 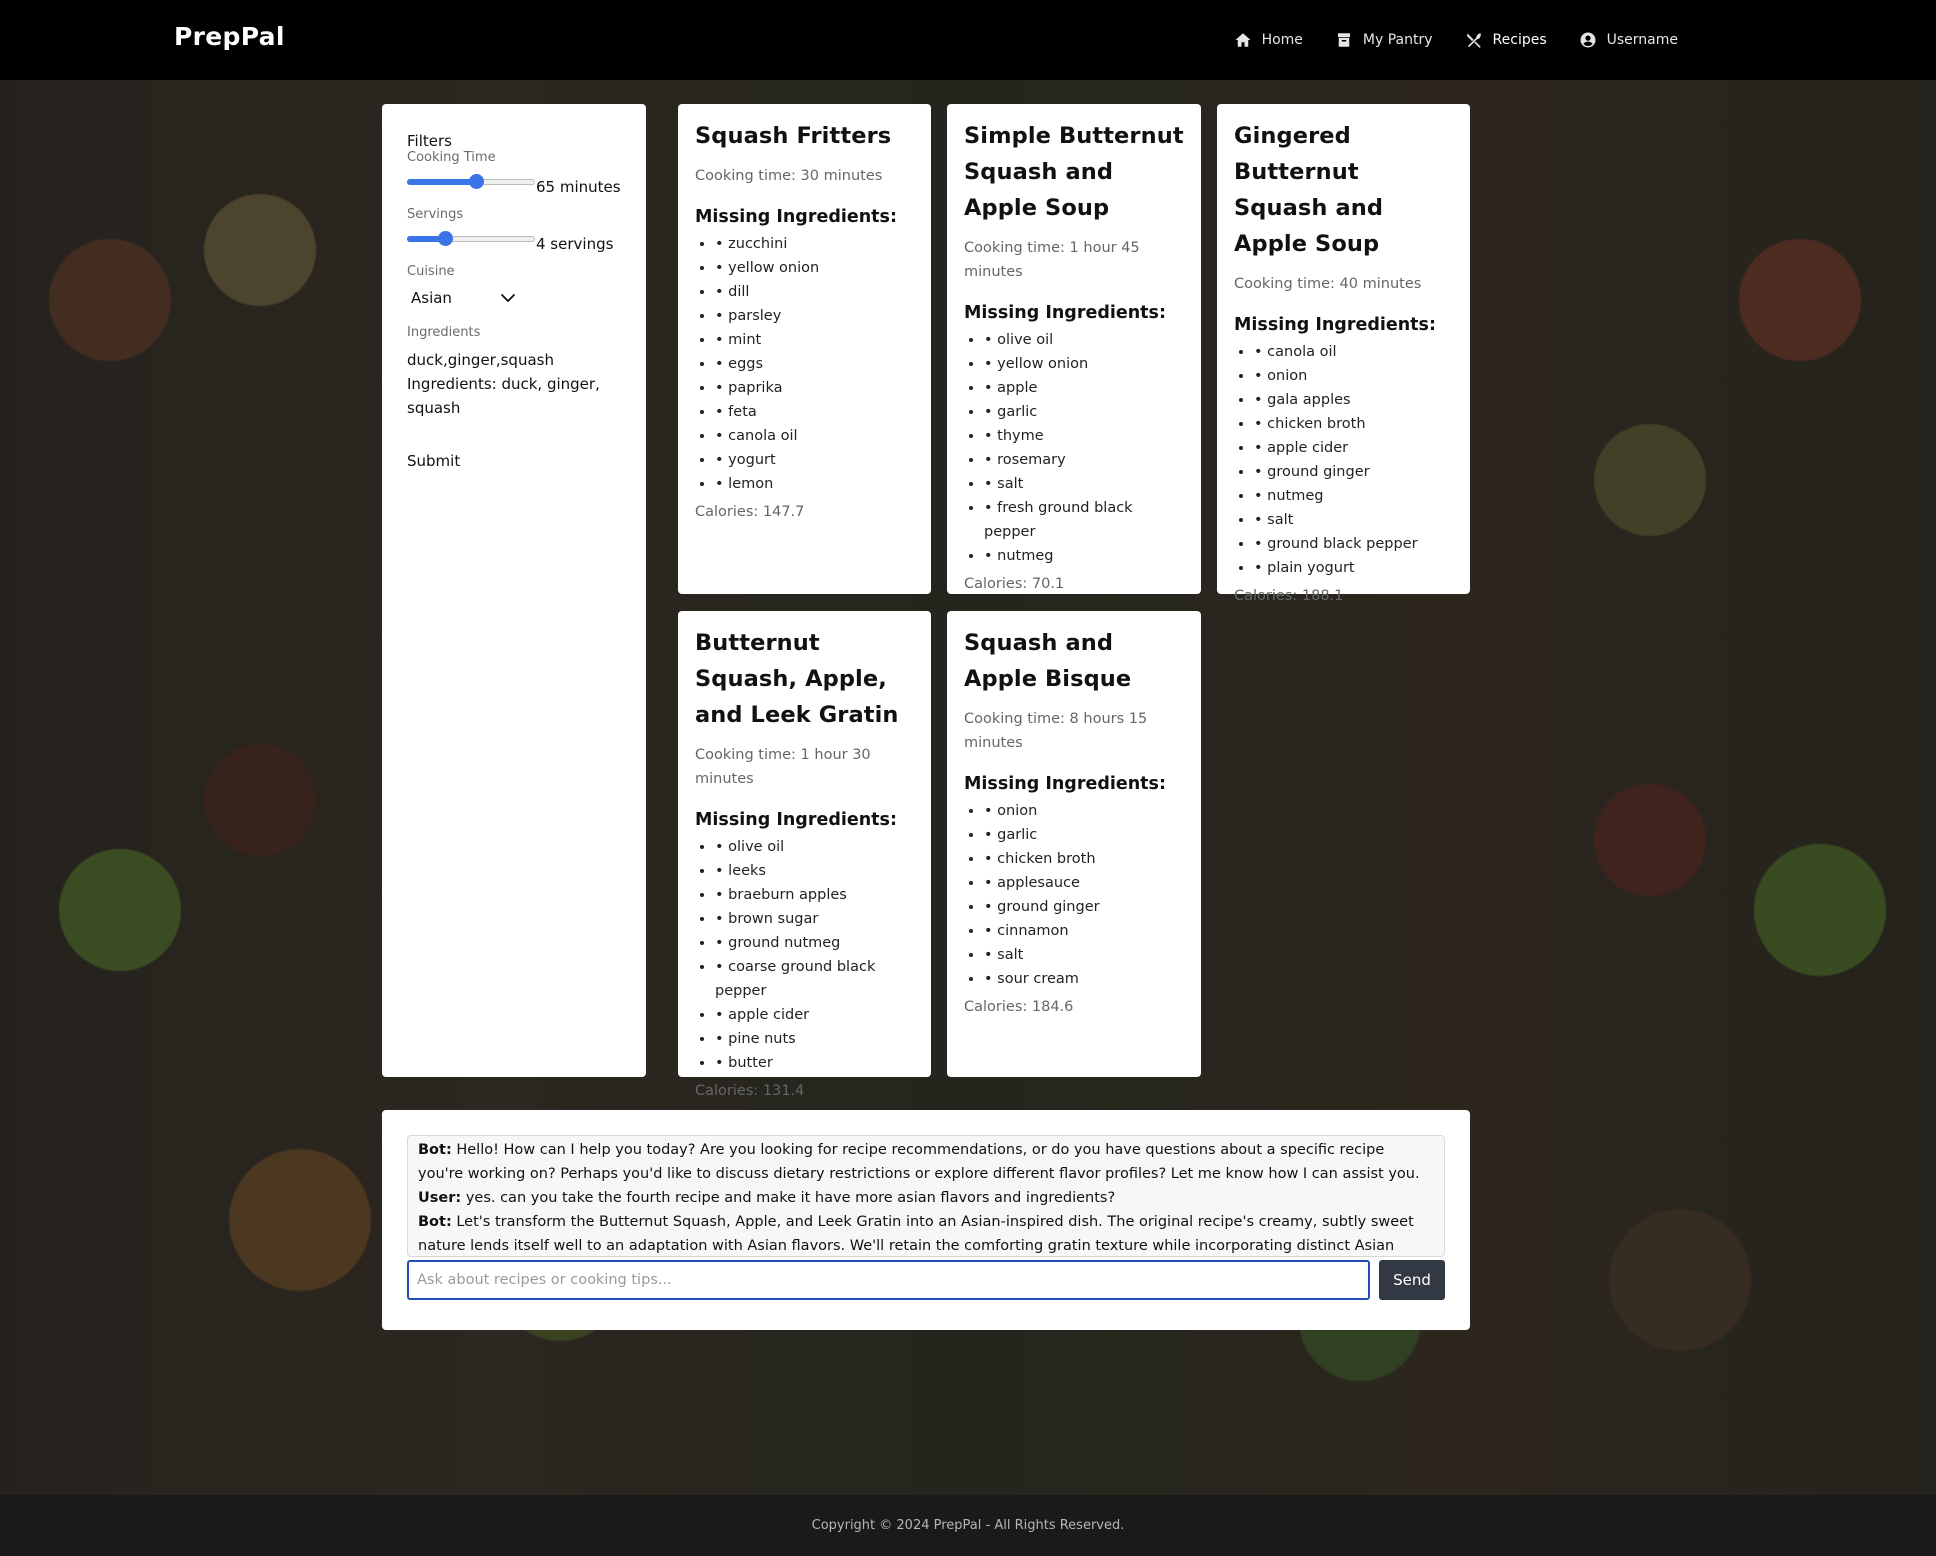 I want to click on servings-slider, so click(x=471, y=238).